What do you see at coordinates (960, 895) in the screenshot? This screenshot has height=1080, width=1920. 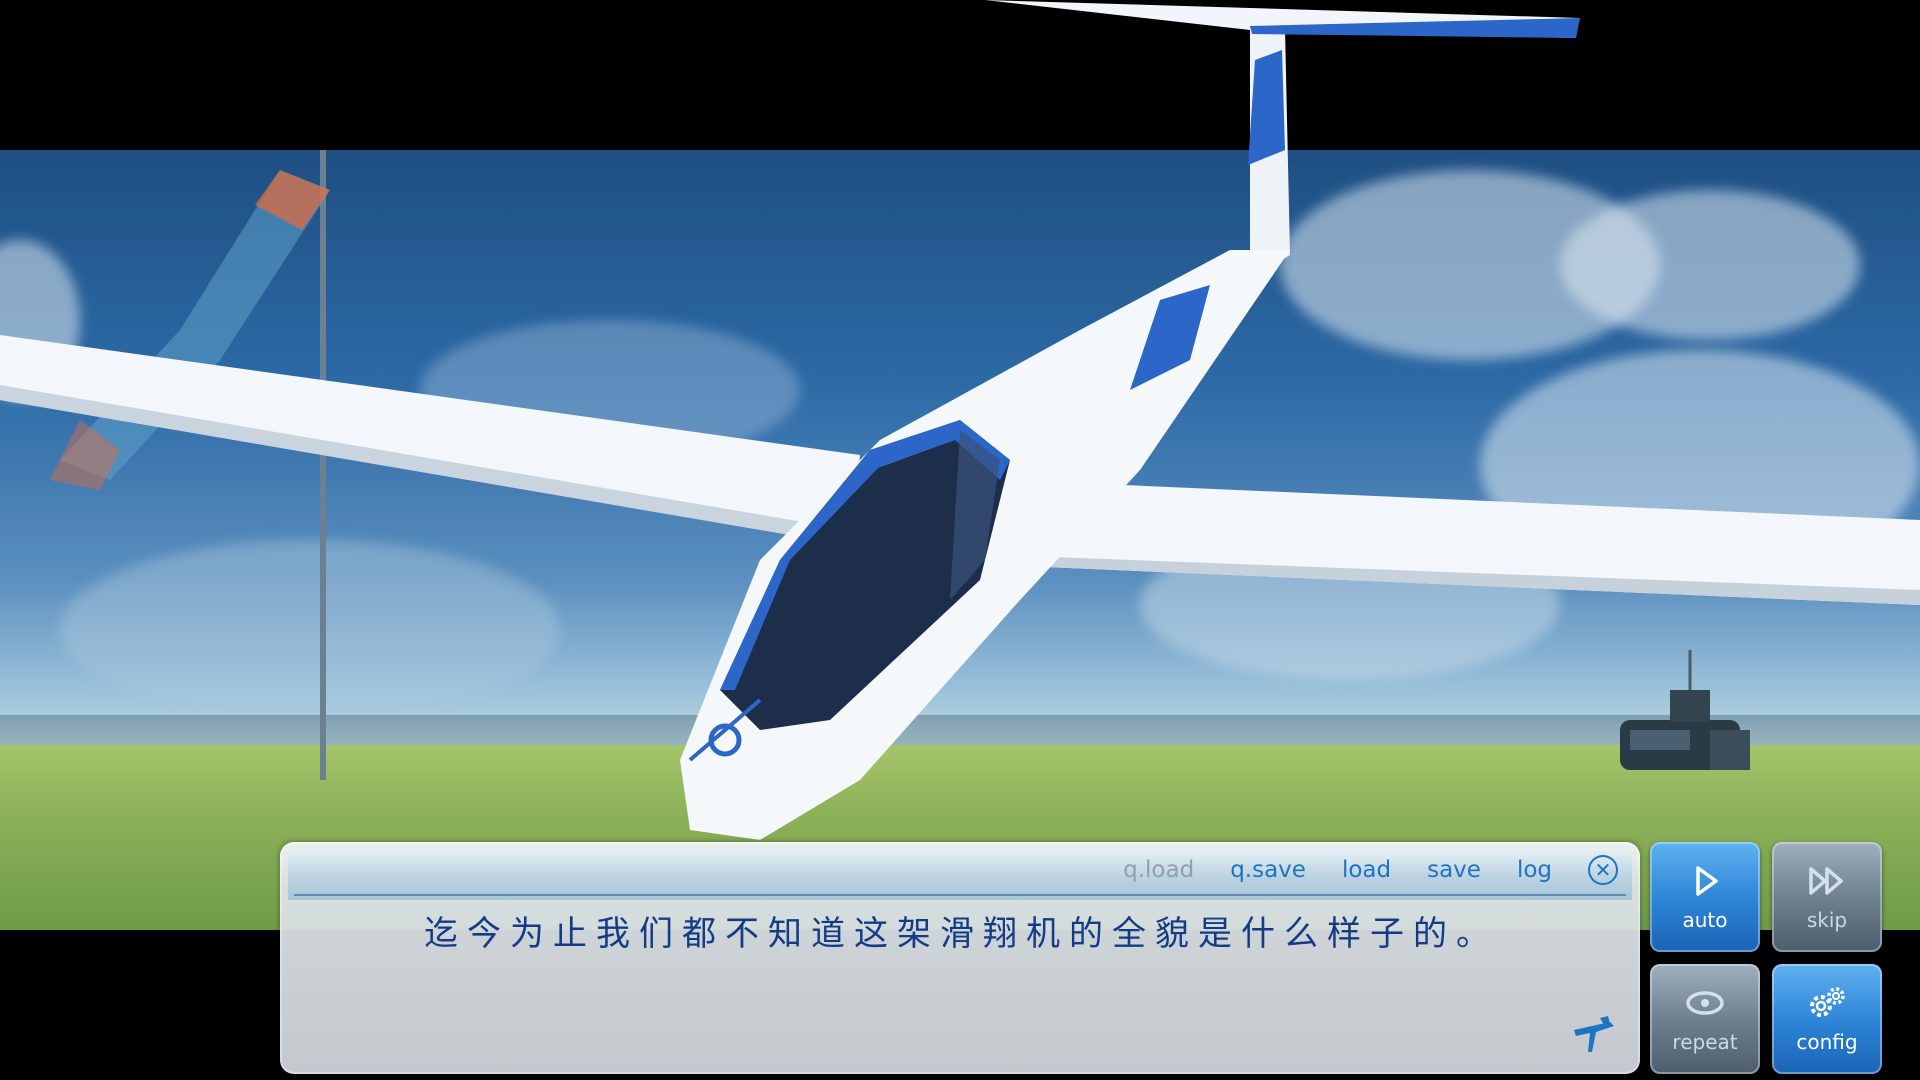 I see `dialog-divider` at bounding box center [960, 895].